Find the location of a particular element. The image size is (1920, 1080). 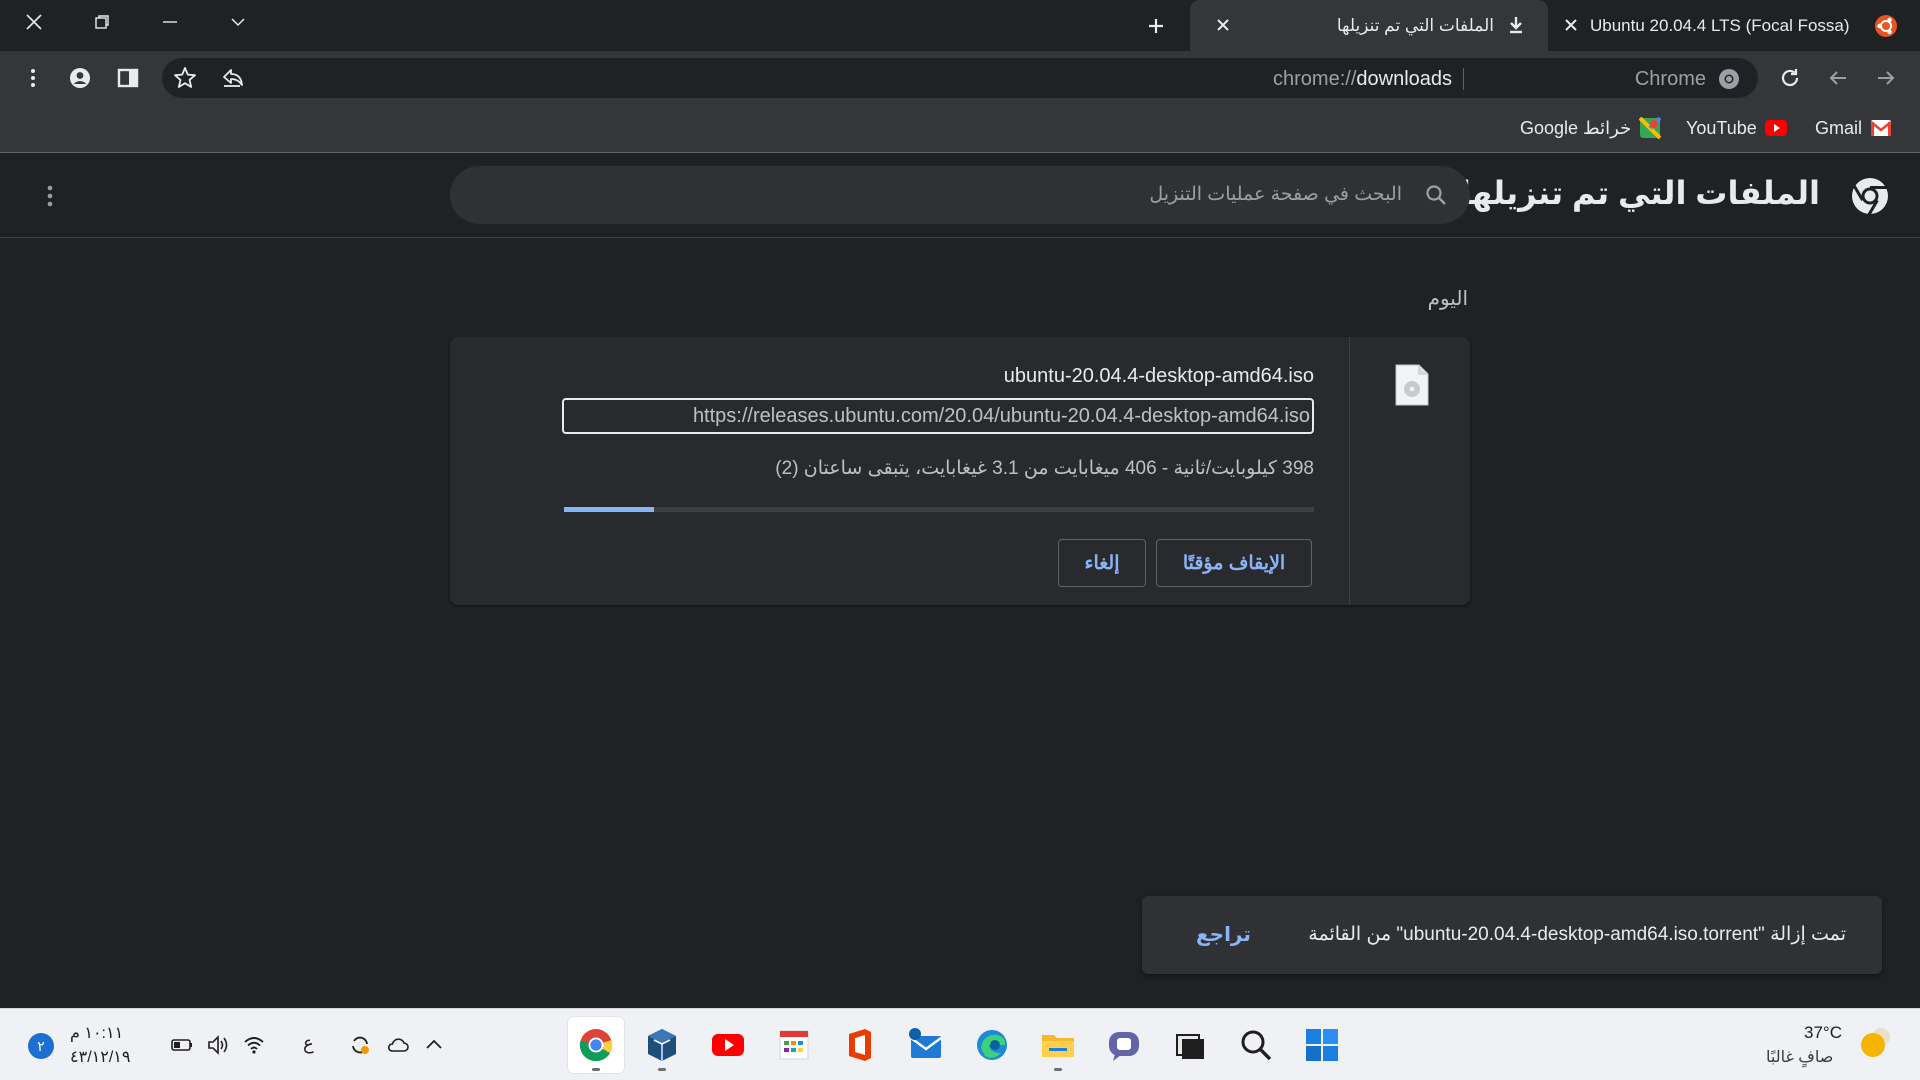

gmail-icon is located at coordinates (1881, 128).